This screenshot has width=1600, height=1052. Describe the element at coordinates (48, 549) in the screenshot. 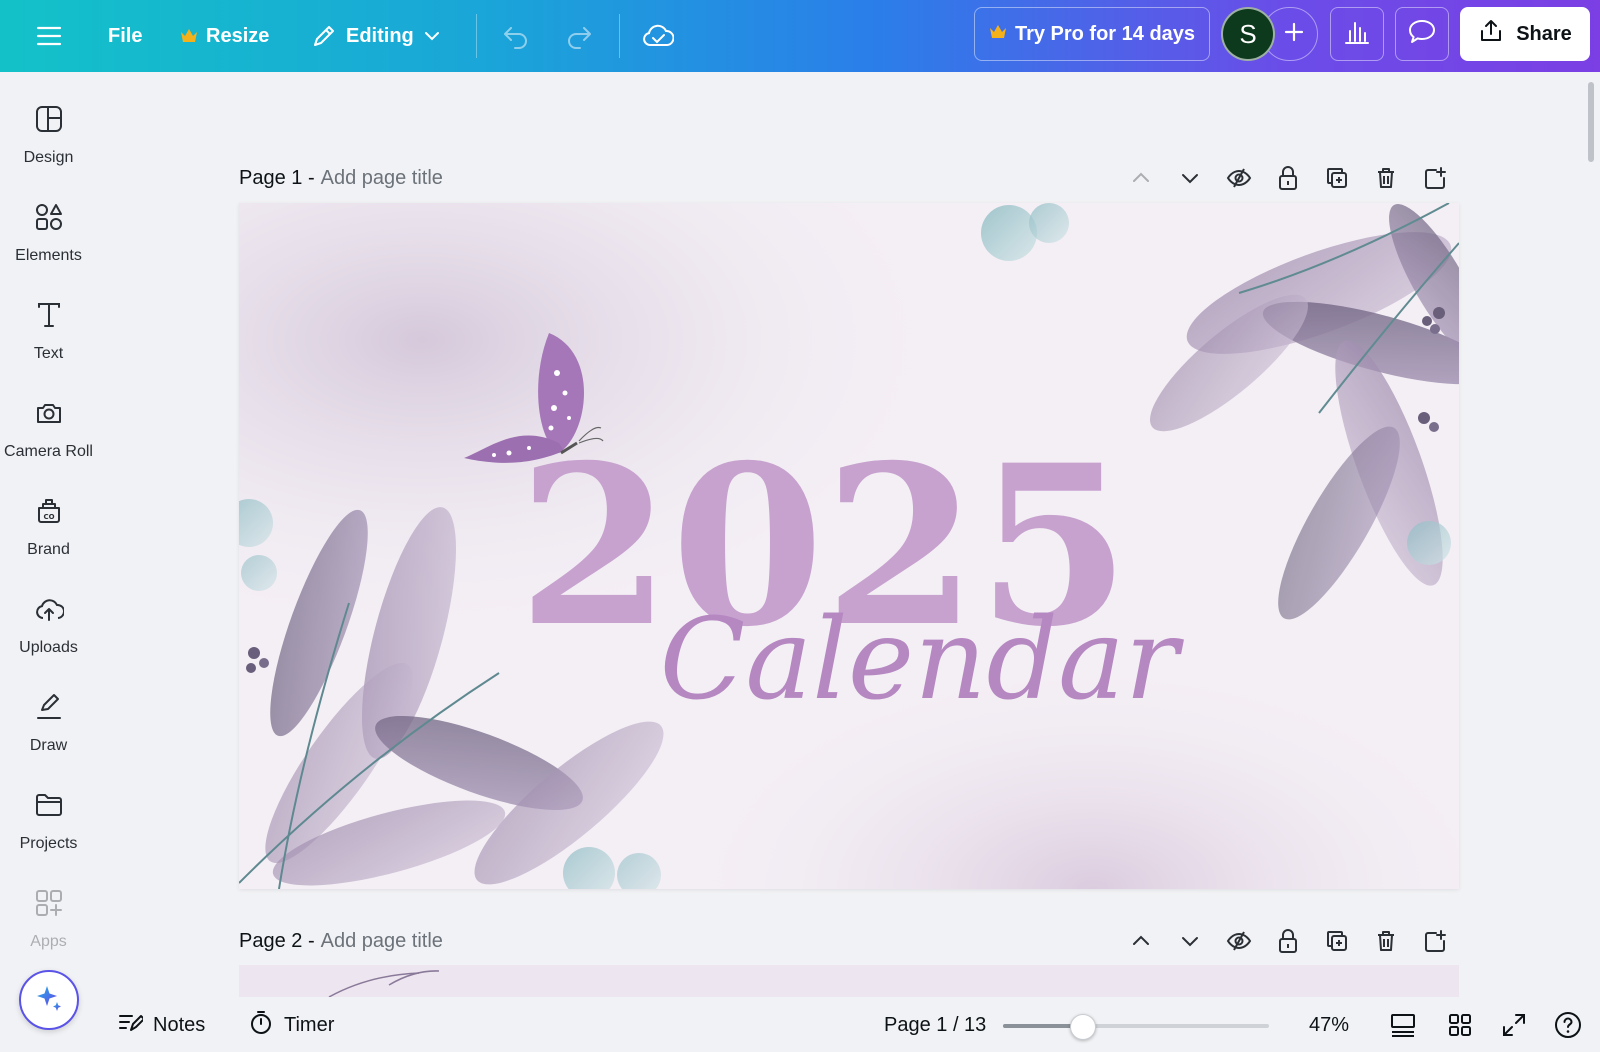

I see `sidebar-item-label: Brand` at that location.